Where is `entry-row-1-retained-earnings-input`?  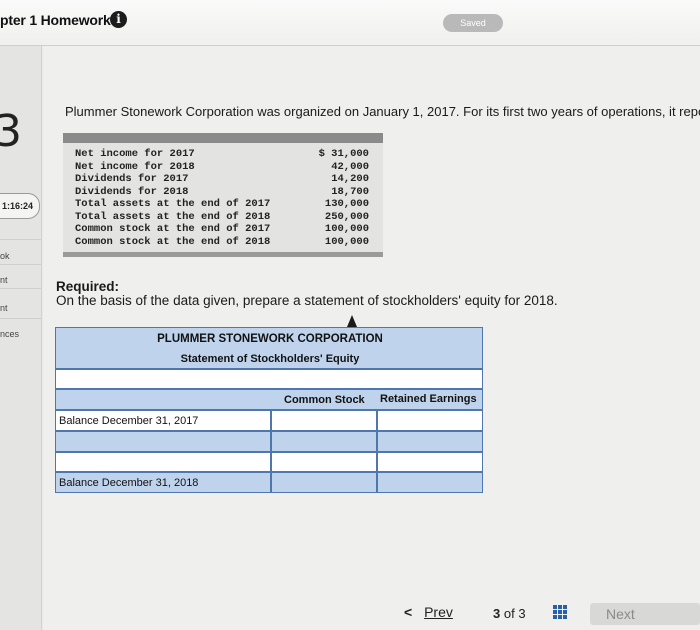
entry-row-1-retained-earnings-input is located at coordinates (430, 441).